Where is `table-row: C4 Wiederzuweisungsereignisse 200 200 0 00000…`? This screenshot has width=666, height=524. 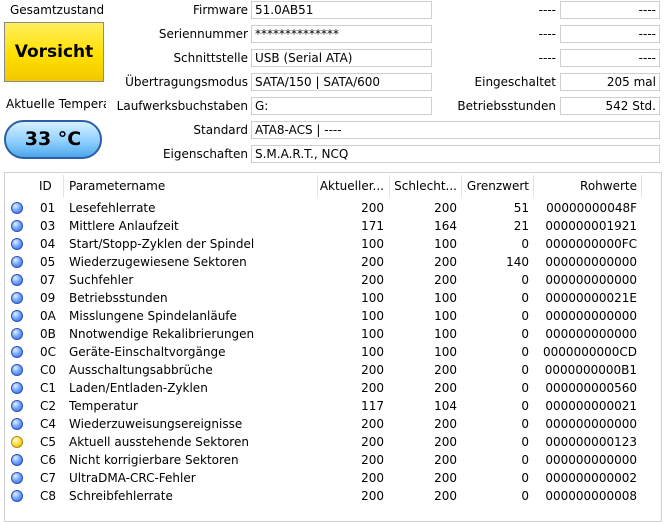 table-row: C4 Wiederzuweisungsereignisse 200 200 0 00000… is located at coordinates (333, 424).